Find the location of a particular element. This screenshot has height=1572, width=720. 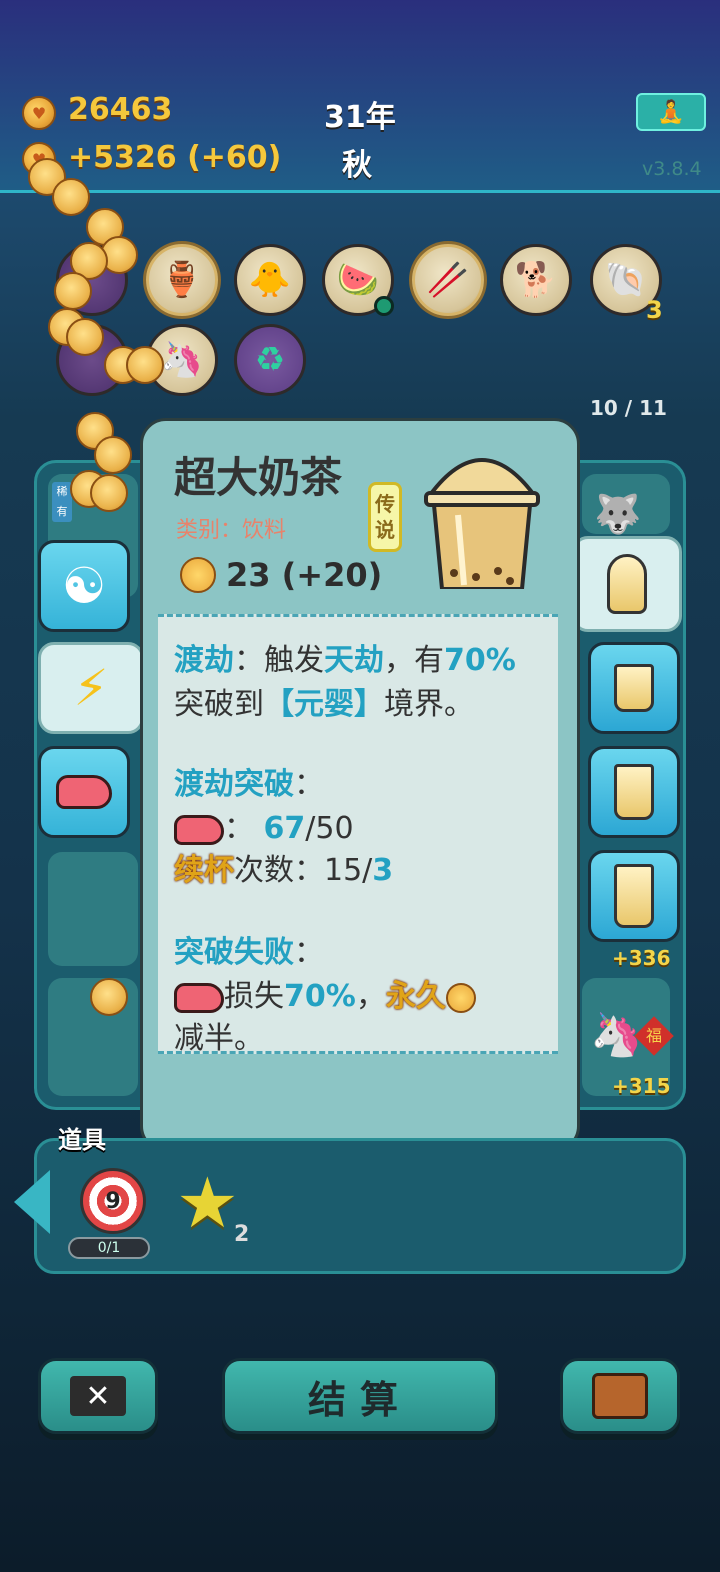

bag-button is located at coordinates (620, 1396).